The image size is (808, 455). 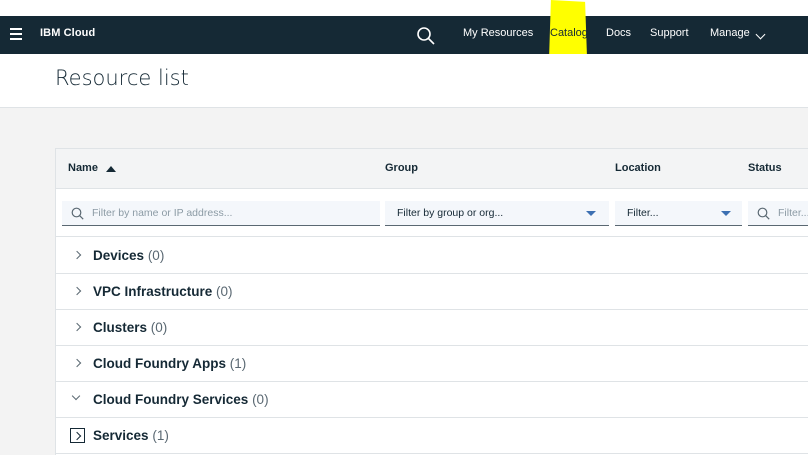 I want to click on page-title: Resource list, so click(x=122, y=78).